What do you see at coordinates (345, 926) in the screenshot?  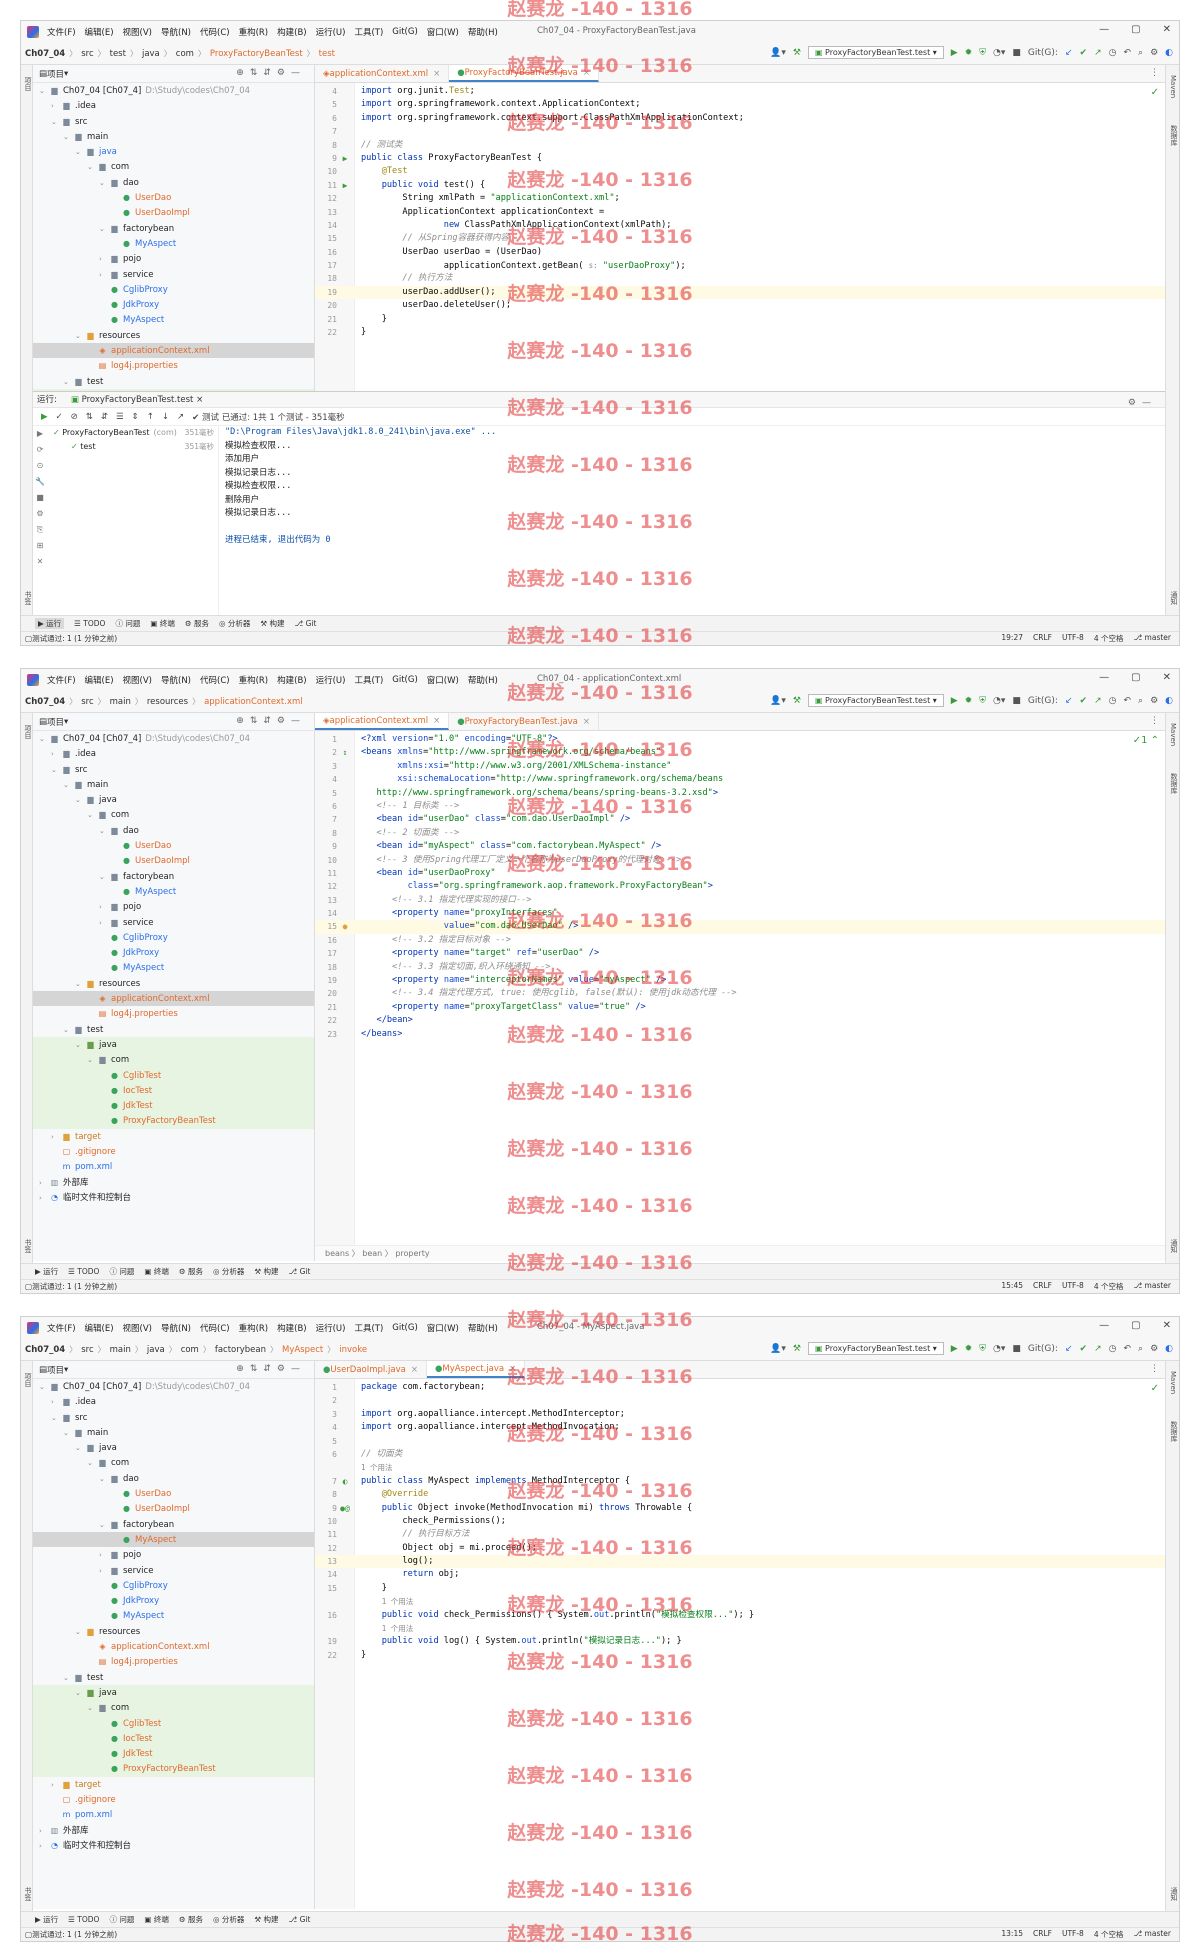 I see `intention-bulb-icon: ●` at bounding box center [345, 926].